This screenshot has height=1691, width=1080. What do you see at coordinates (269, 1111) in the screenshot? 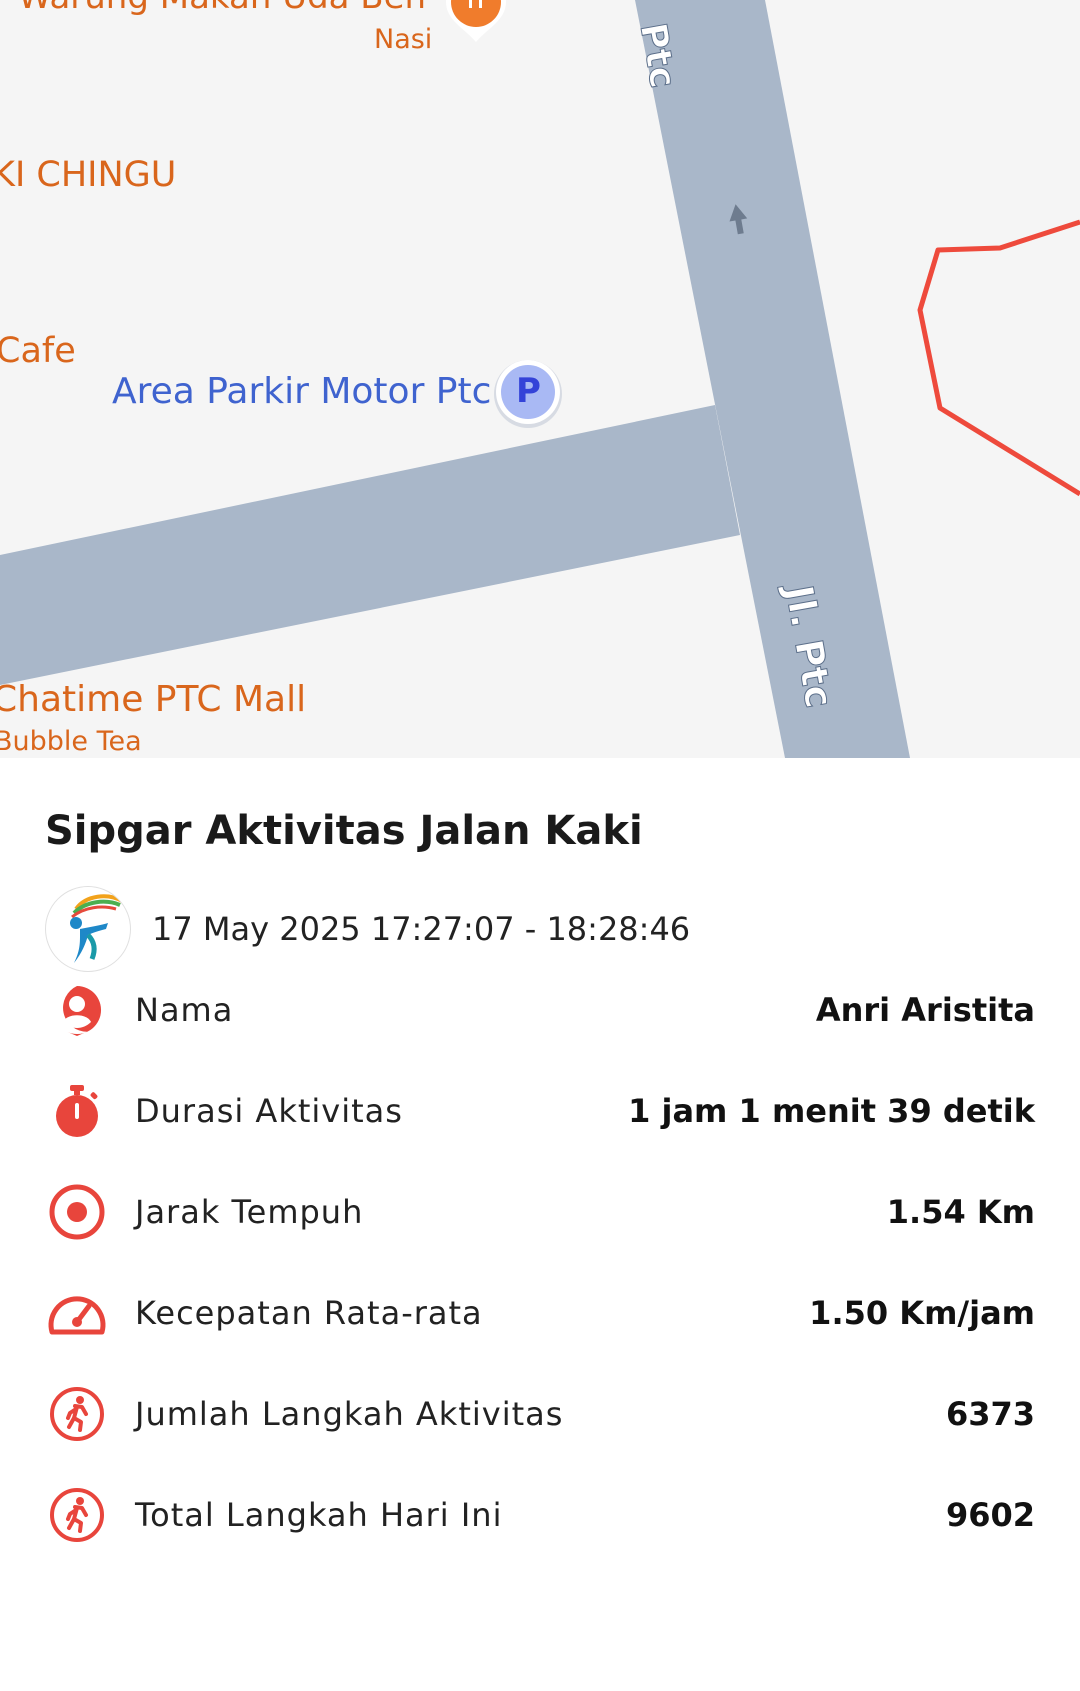
I see `stat-label: Durasi Aktivitas` at bounding box center [269, 1111].